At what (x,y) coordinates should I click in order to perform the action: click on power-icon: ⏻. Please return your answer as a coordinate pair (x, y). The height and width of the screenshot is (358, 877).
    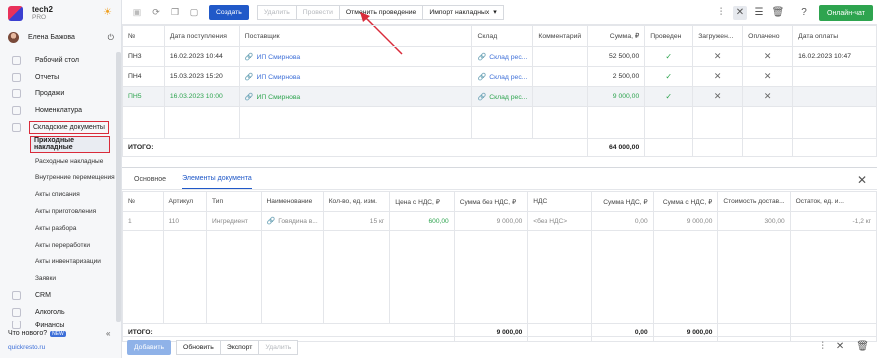
    Looking at the image, I should click on (111, 38).